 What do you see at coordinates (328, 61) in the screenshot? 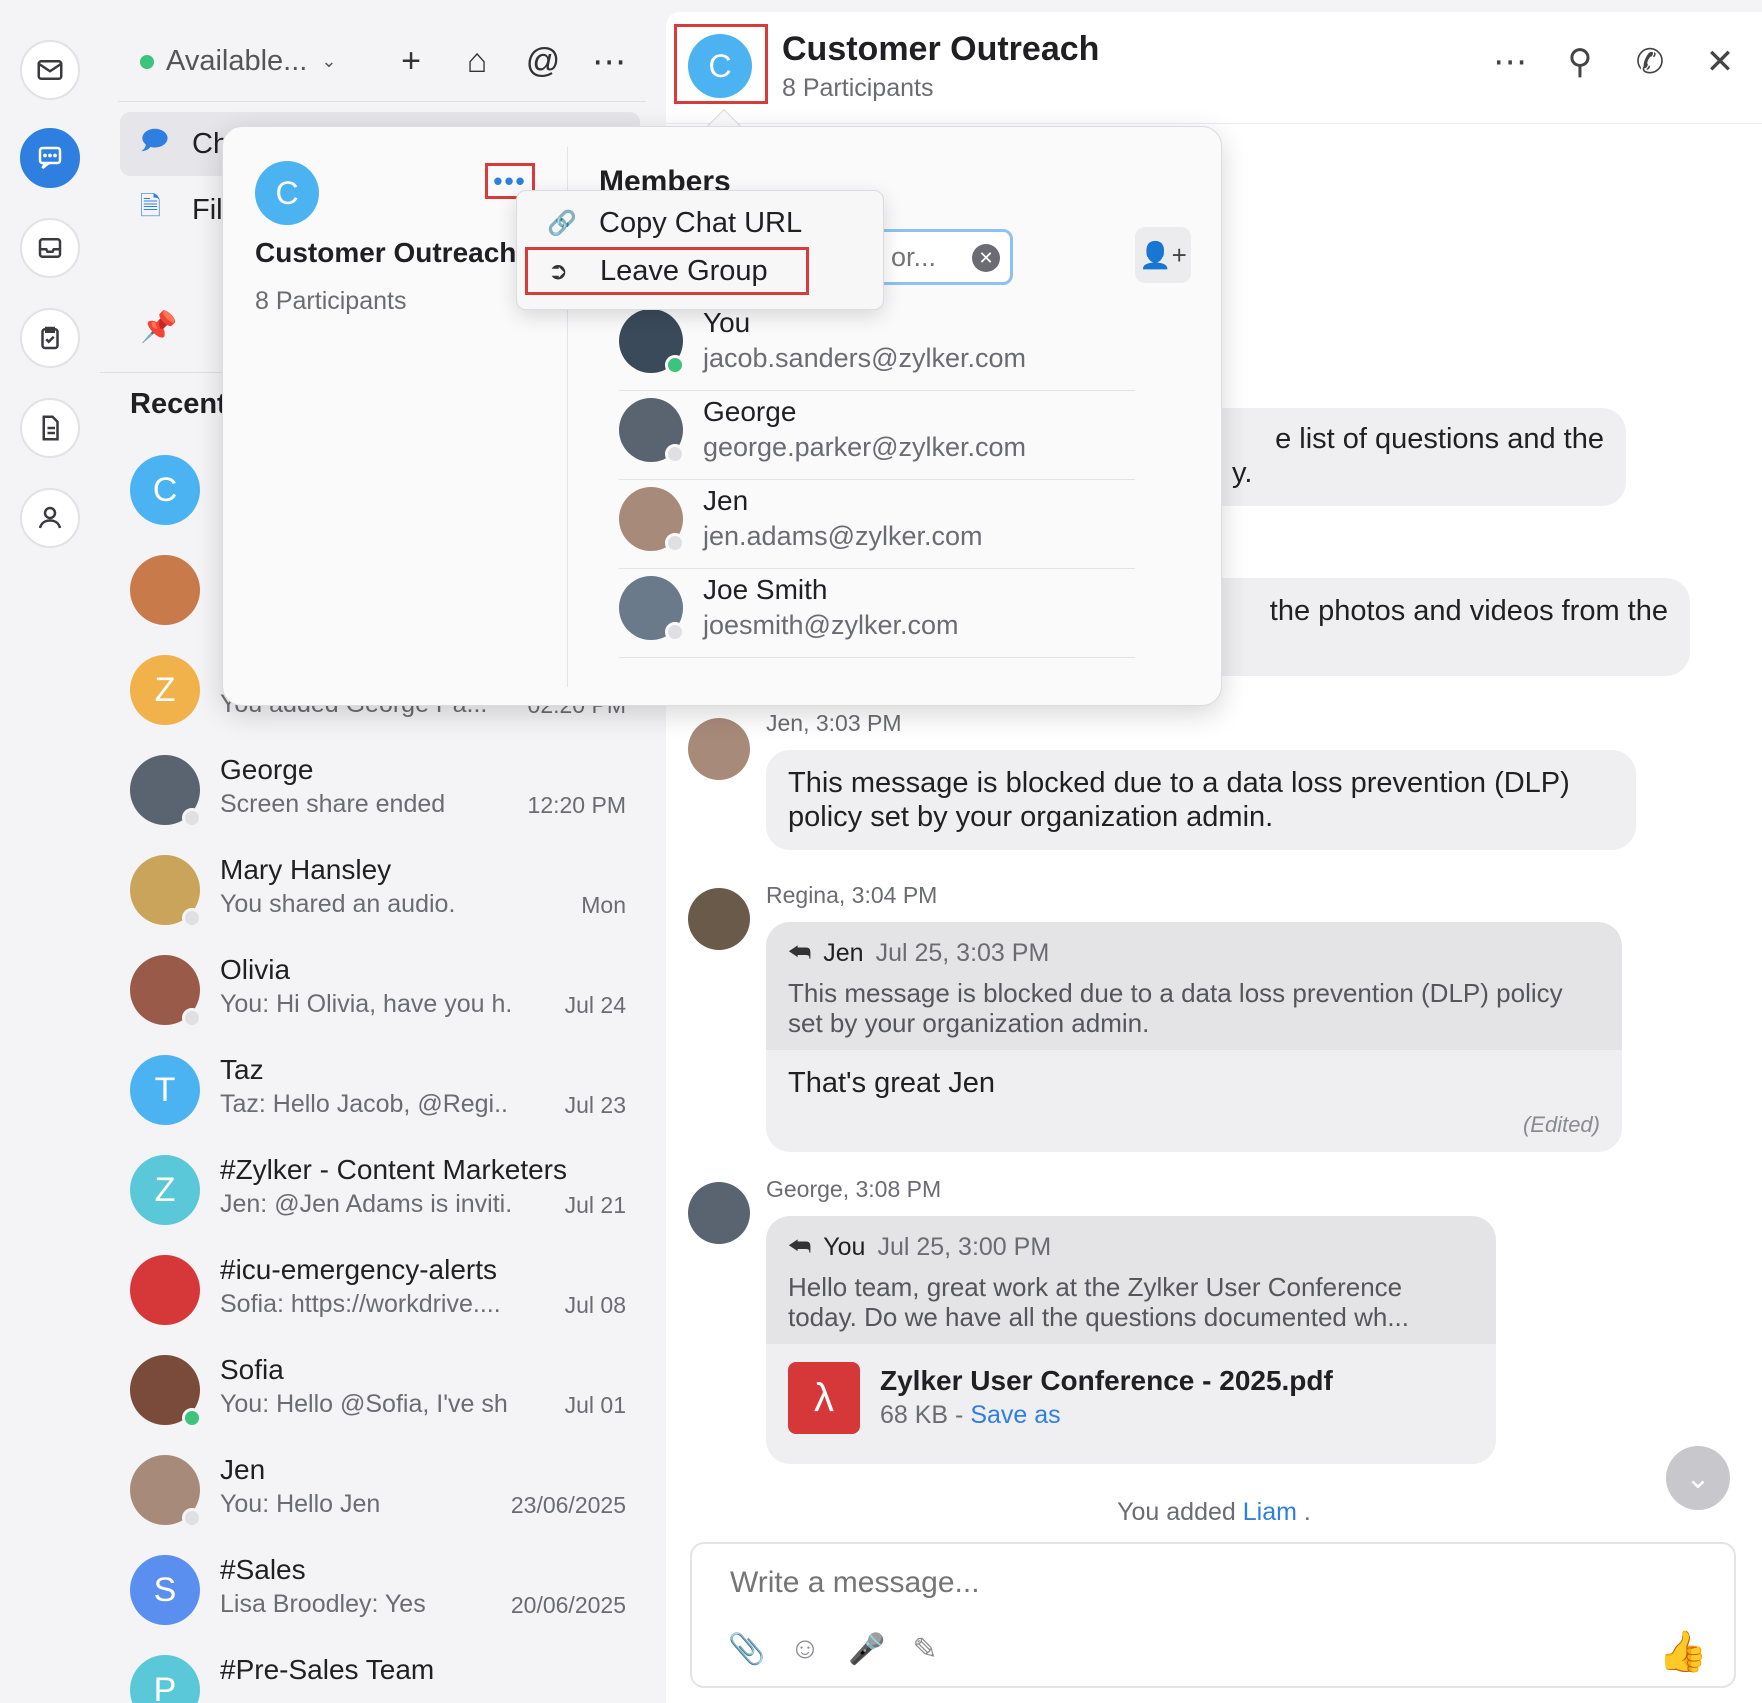
I see `chevron-down-icon: ⌄` at bounding box center [328, 61].